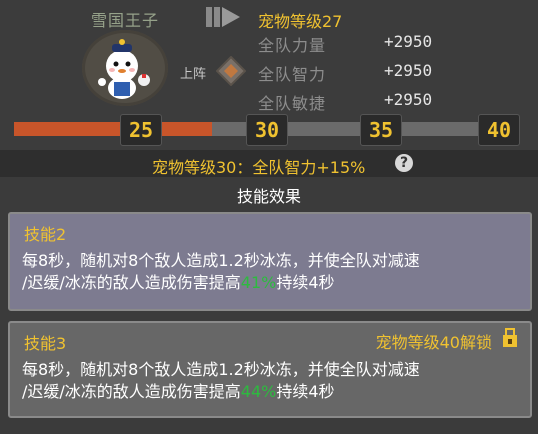  I want to click on pet-level: 宠物等级27, so click(300, 21).